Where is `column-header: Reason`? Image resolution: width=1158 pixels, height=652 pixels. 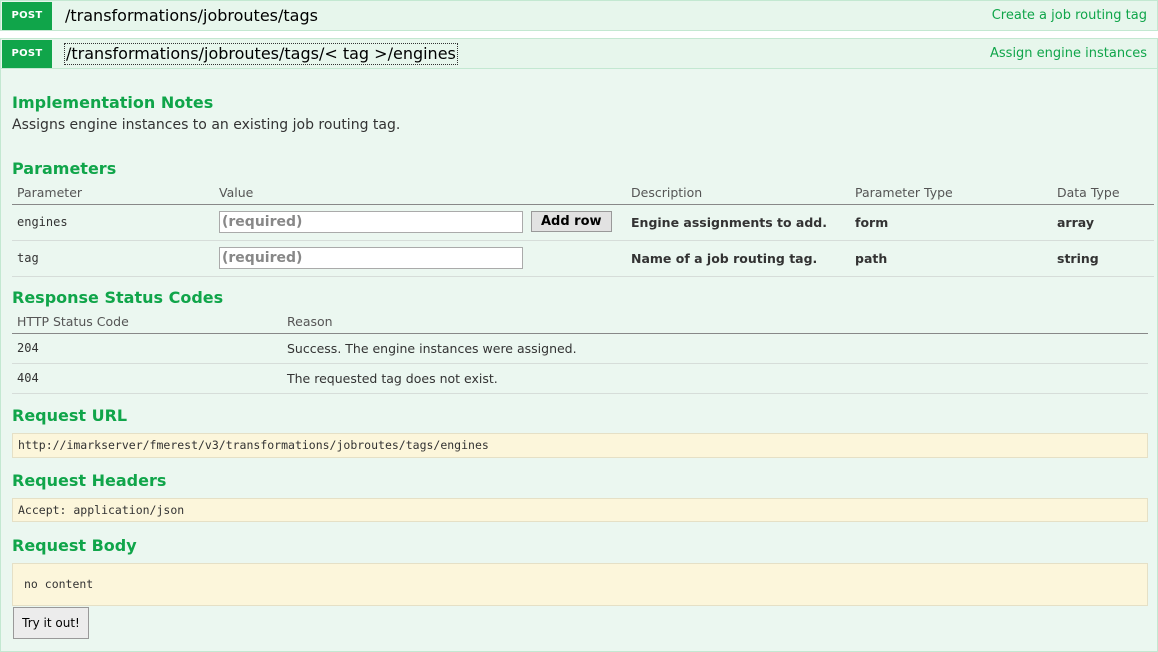 column-header: Reason is located at coordinates (715, 322).